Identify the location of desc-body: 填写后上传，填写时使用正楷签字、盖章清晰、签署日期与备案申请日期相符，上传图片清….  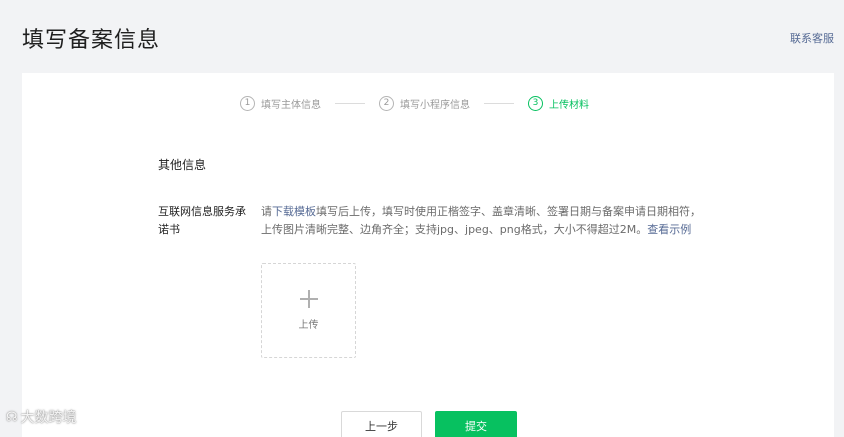
(481, 220).